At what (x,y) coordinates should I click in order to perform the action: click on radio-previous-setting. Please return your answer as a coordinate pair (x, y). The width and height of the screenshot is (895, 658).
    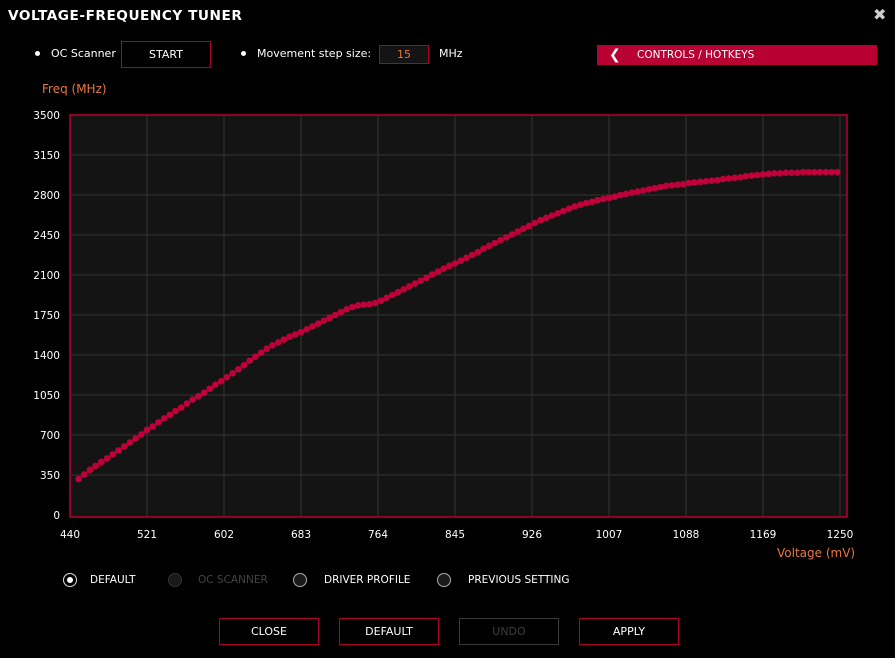
    Looking at the image, I should click on (444, 580).